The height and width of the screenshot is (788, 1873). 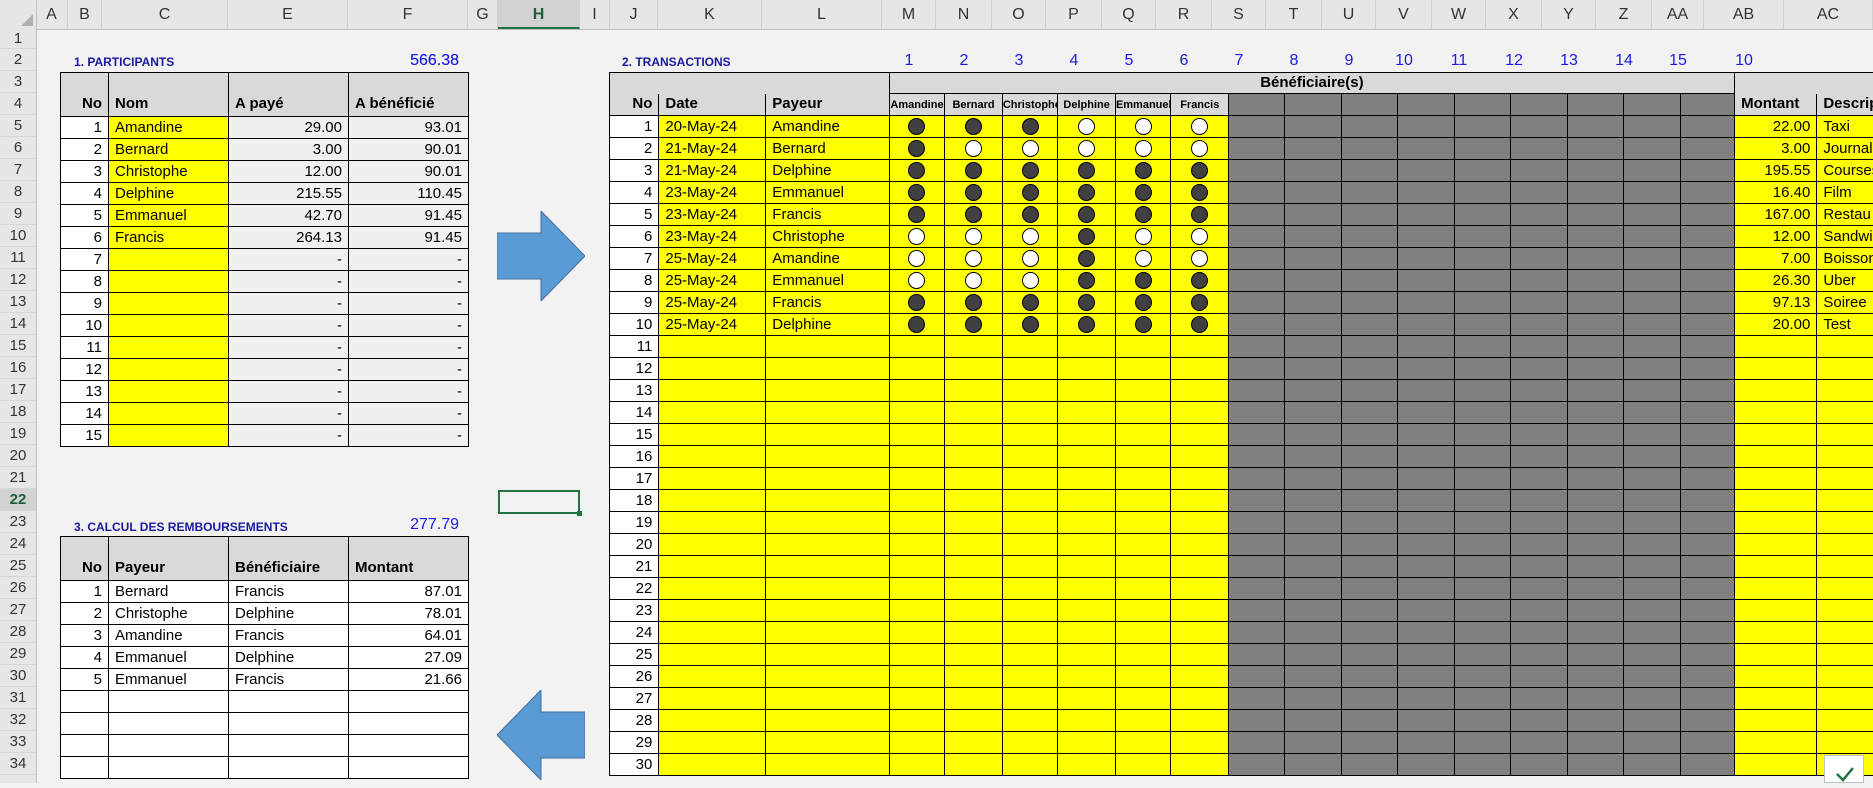 I want to click on row-header-3: 3, so click(x=18, y=82).